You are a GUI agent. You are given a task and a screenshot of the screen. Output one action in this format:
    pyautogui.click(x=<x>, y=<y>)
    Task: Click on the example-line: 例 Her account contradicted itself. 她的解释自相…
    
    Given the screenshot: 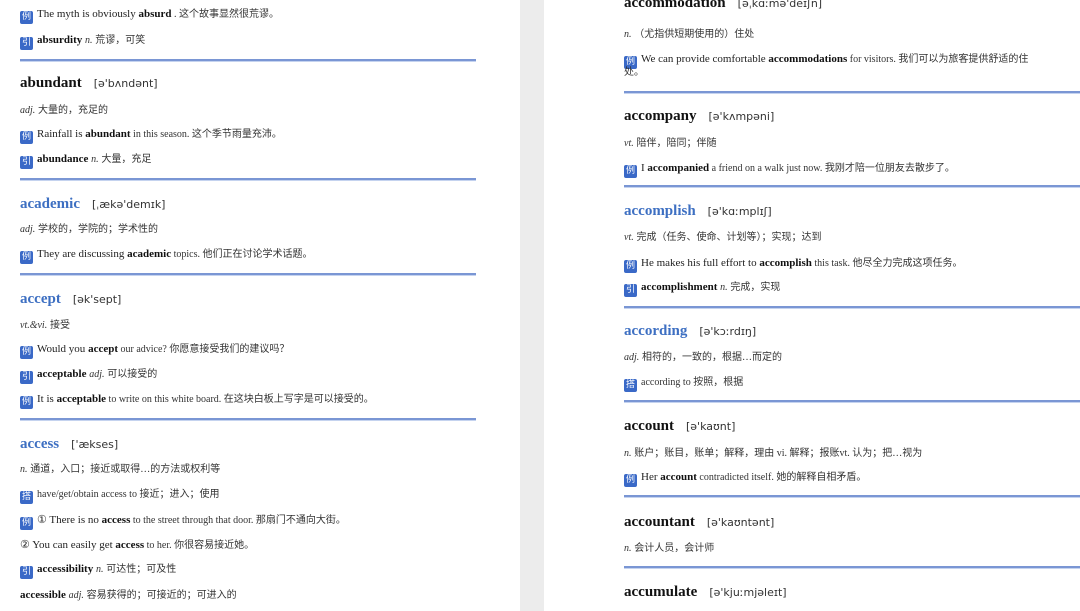 What is the action you would take?
    pyautogui.click(x=745, y=479)
    